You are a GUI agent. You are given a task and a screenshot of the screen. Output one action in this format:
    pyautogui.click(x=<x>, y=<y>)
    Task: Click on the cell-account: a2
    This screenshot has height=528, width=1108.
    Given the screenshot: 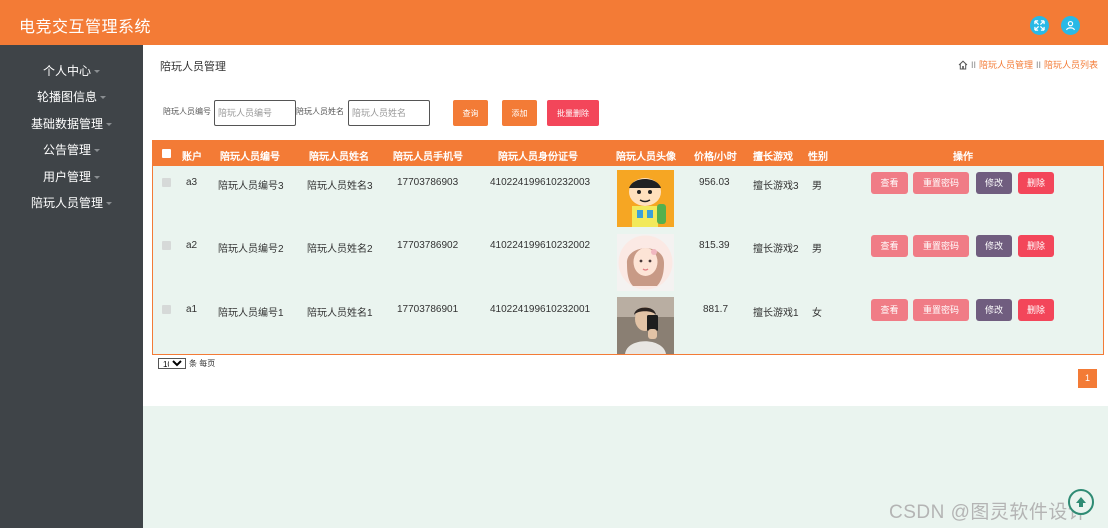 What is the action you would take?
    pyautogui.click(x=192, y=245)
    